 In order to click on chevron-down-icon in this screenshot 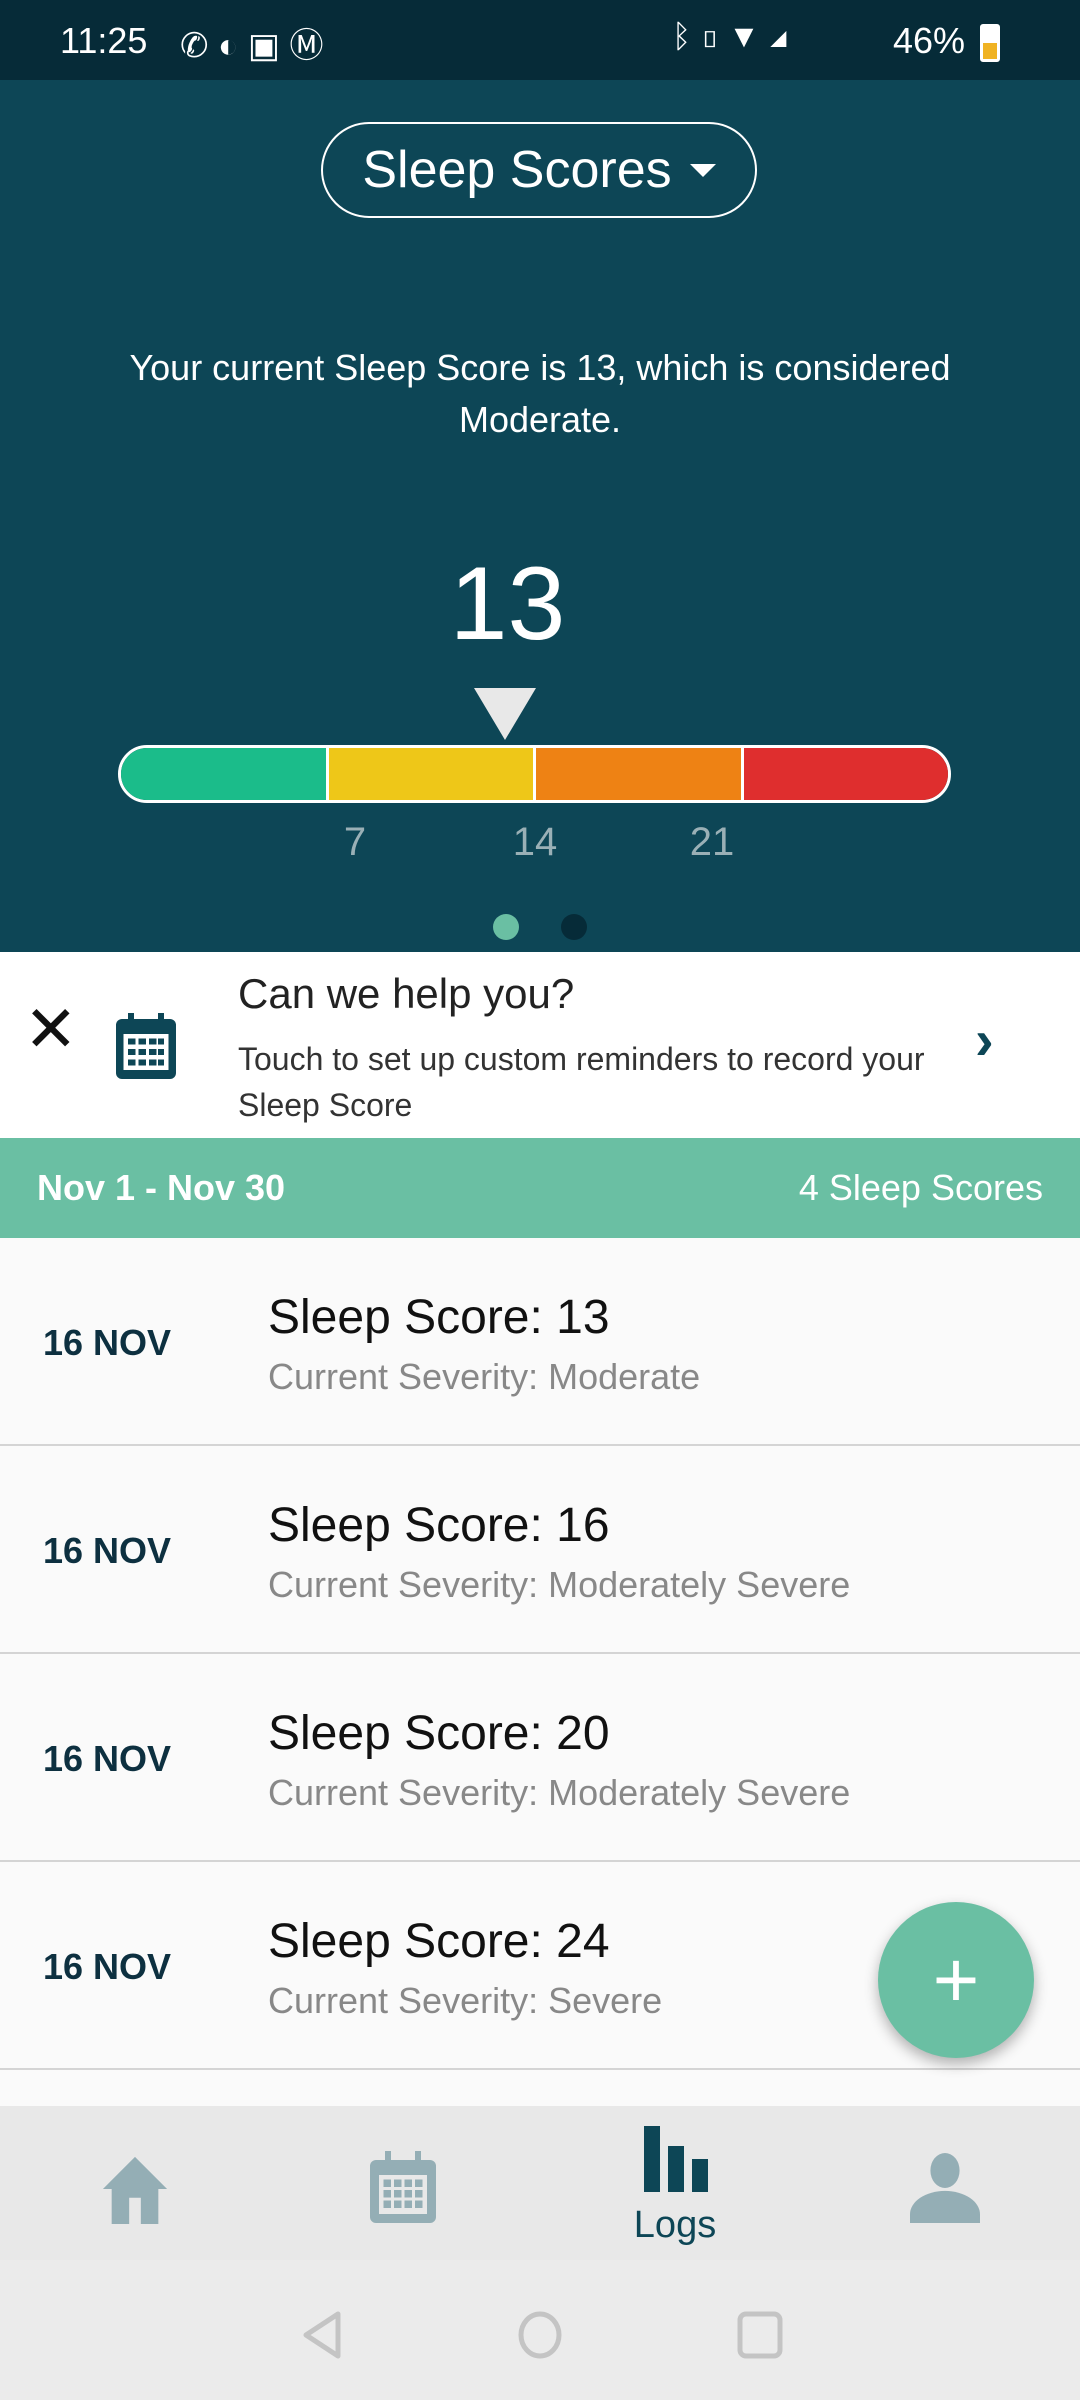, I will do `click(702, 170)`.